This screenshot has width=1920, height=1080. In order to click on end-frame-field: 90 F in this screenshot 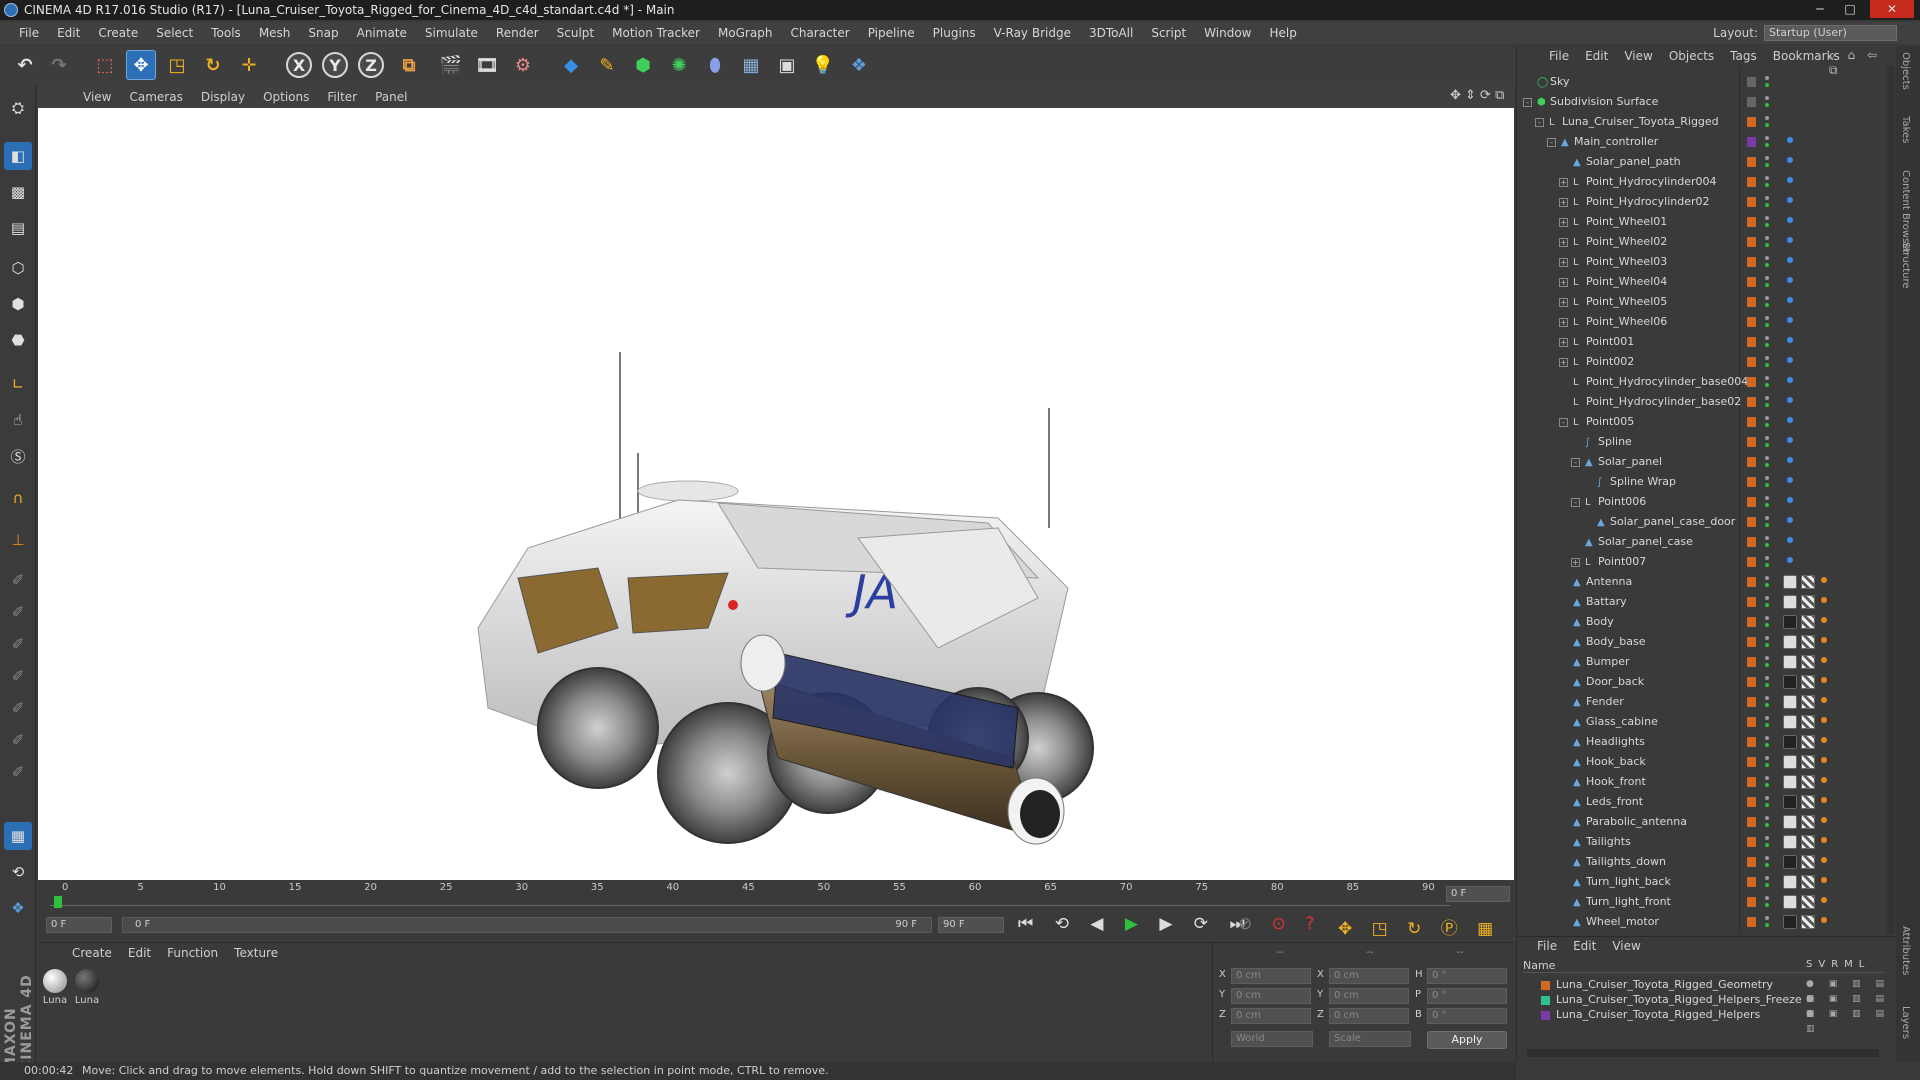, I will do `click(971, 925)`.